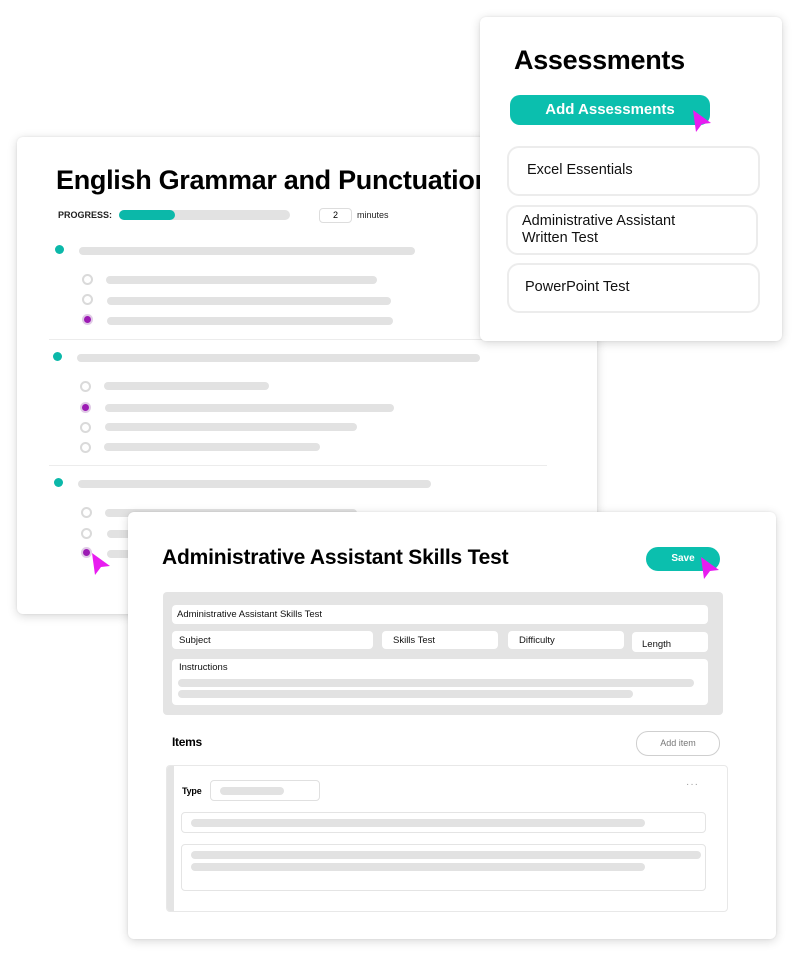 The image size is (805, 962). Describe the element at coordinates (566, 640) in the screenshot. I see `difficulty-select: Difficulty` at that location.